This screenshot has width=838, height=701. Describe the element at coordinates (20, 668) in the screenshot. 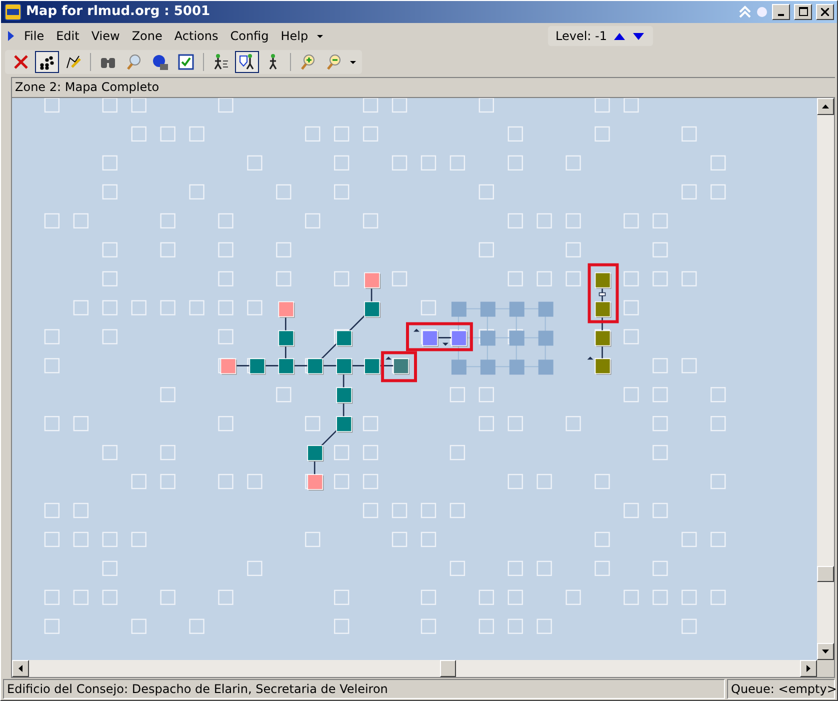

I see `left-arrow-icon` at that location.